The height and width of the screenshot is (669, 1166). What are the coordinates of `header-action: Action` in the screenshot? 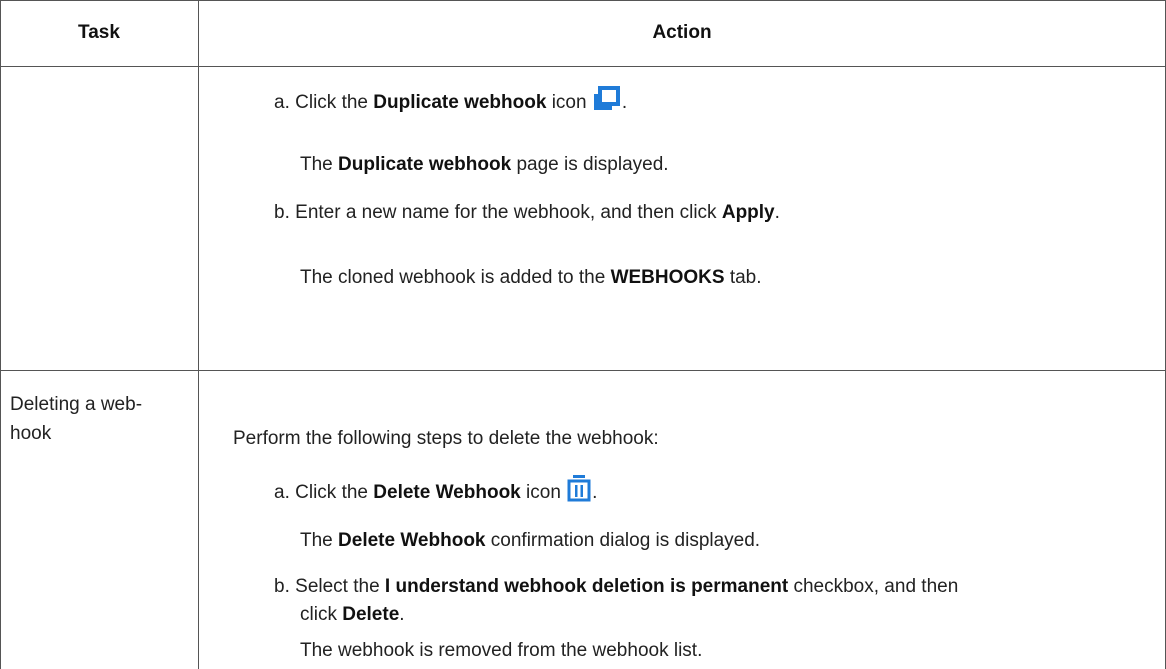 It's located at (682, 32).